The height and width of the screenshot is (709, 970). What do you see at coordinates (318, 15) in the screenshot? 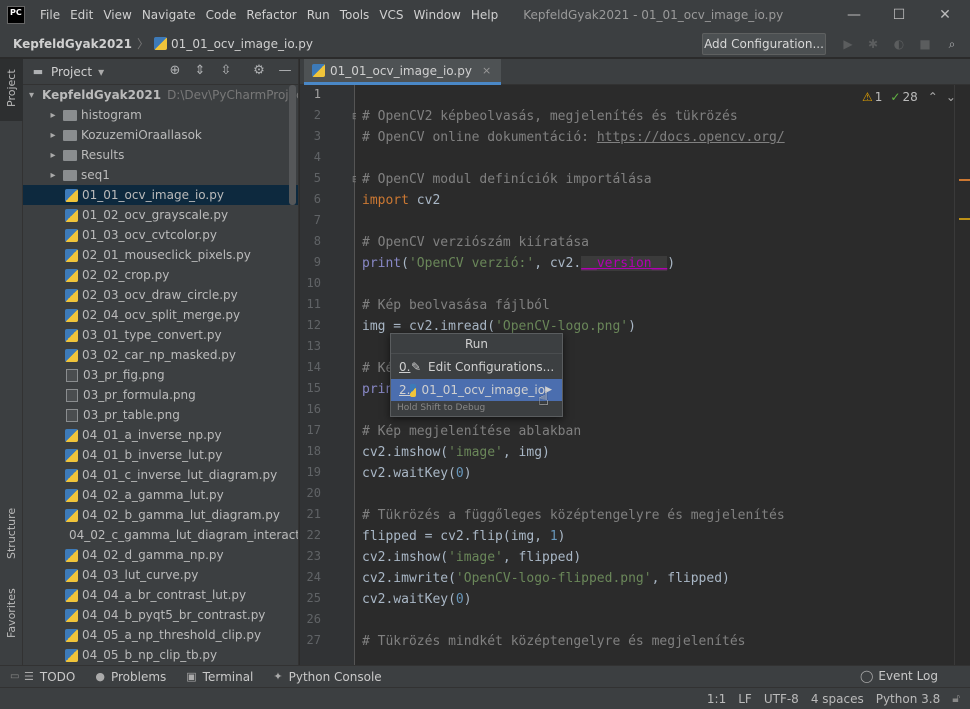
I see `menu-run: Run` at bounding box center [318, 15].